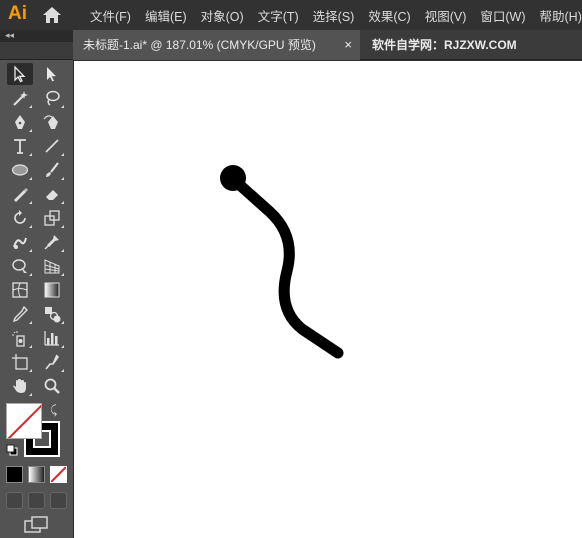 The image size is (582, 538). What do you see at coordinates (52, 170) in the screenshot?
I see `paintbrush-tool-icon` at bounding box center [52, 170].